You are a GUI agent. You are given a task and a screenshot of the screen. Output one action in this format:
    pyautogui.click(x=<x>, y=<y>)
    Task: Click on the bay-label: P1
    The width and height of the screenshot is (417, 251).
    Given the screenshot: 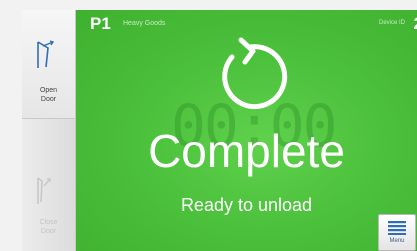 What is the action you would take?
    pyautogui.click(x=100, y=23)
    